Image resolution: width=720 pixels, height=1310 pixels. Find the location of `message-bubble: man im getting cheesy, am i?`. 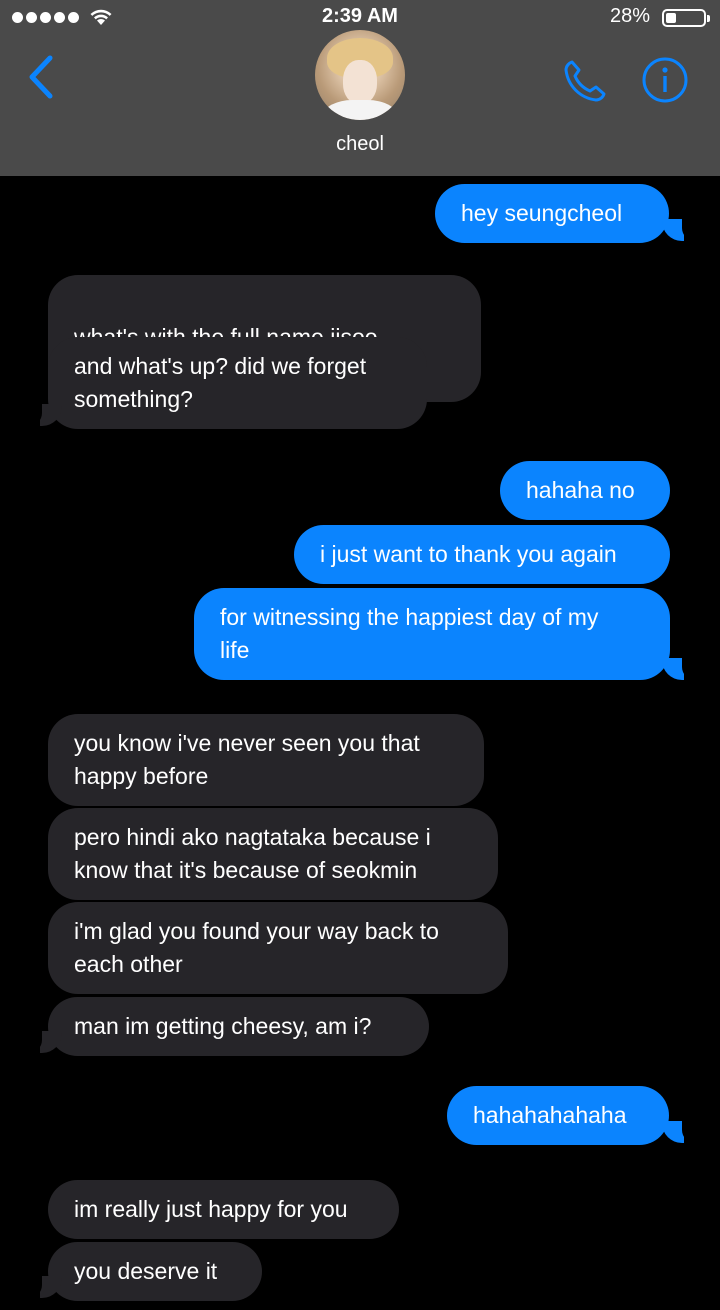

message-bubble: man im getting cheesy, am i? is located at coordinates (238, 1026).